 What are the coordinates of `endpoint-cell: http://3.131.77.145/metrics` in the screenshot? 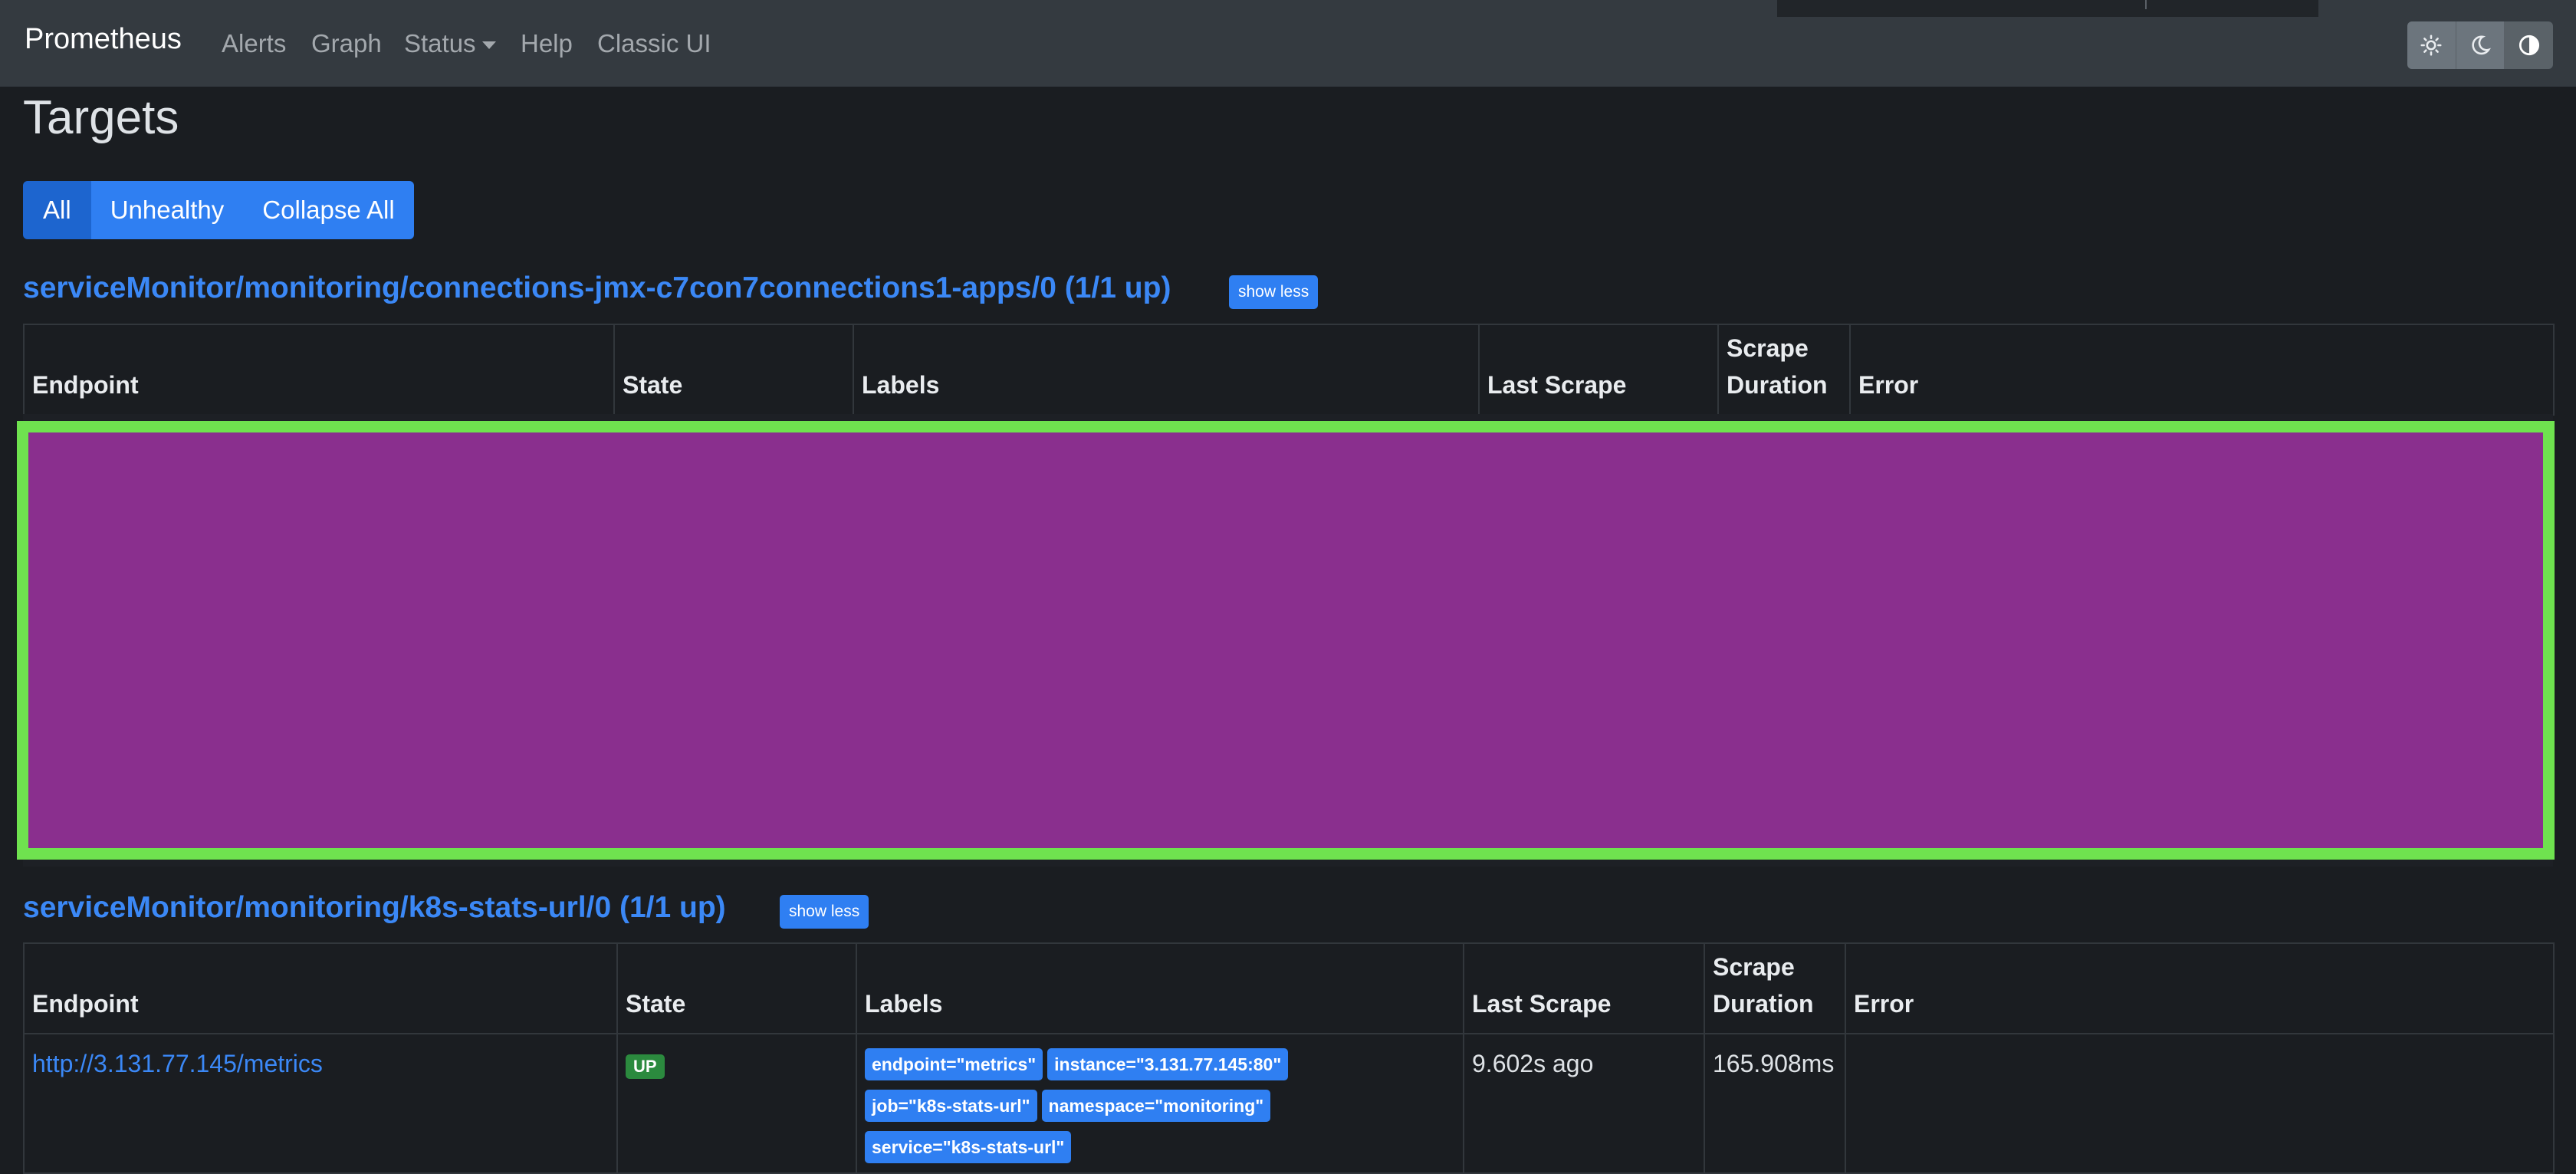 It's located at (320, 1103).